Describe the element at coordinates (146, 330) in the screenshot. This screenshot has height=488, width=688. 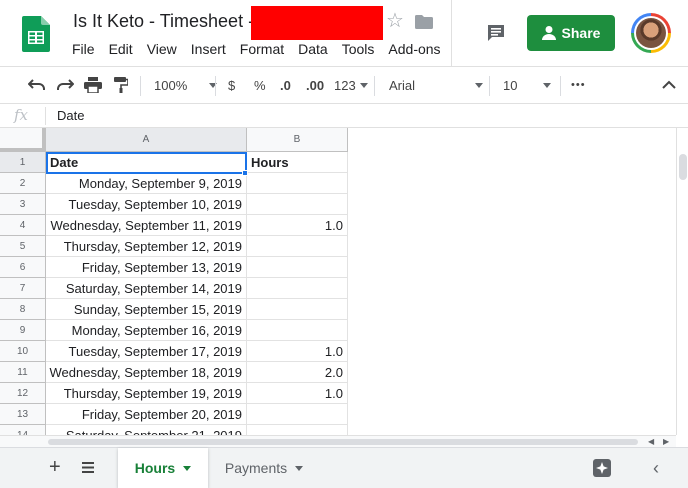
I see `cell-a9: Monday, September 16, 2019` at that location.